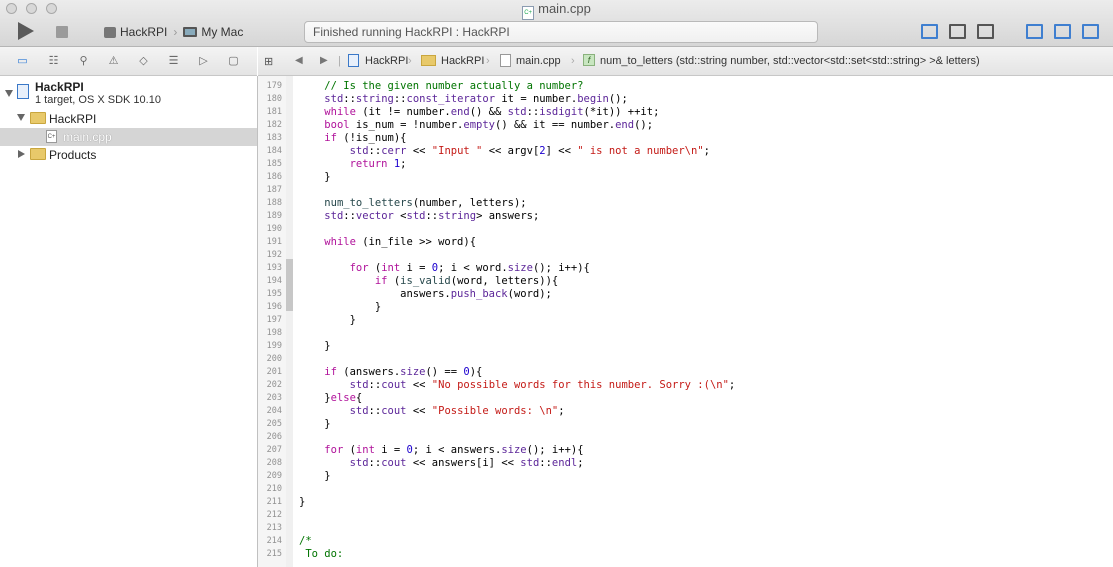 The height and width of the screenshot is (567, 1113). What do you see at coordinates (685, 502) in the screenshot?
I see `code-line: 211}` at bounding box center [685, 502].